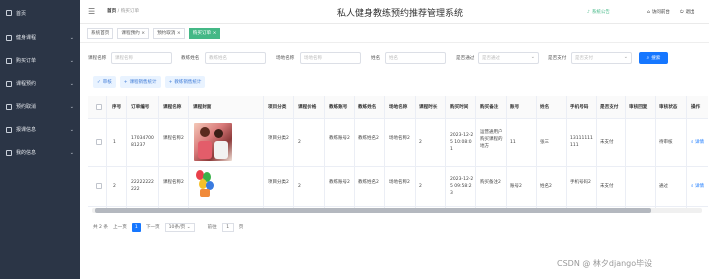 This screenshot has width=709, height=279. Describe the element at coordinates (545, 107) in the screenshot. I see `col-header: 姓名` at that location.